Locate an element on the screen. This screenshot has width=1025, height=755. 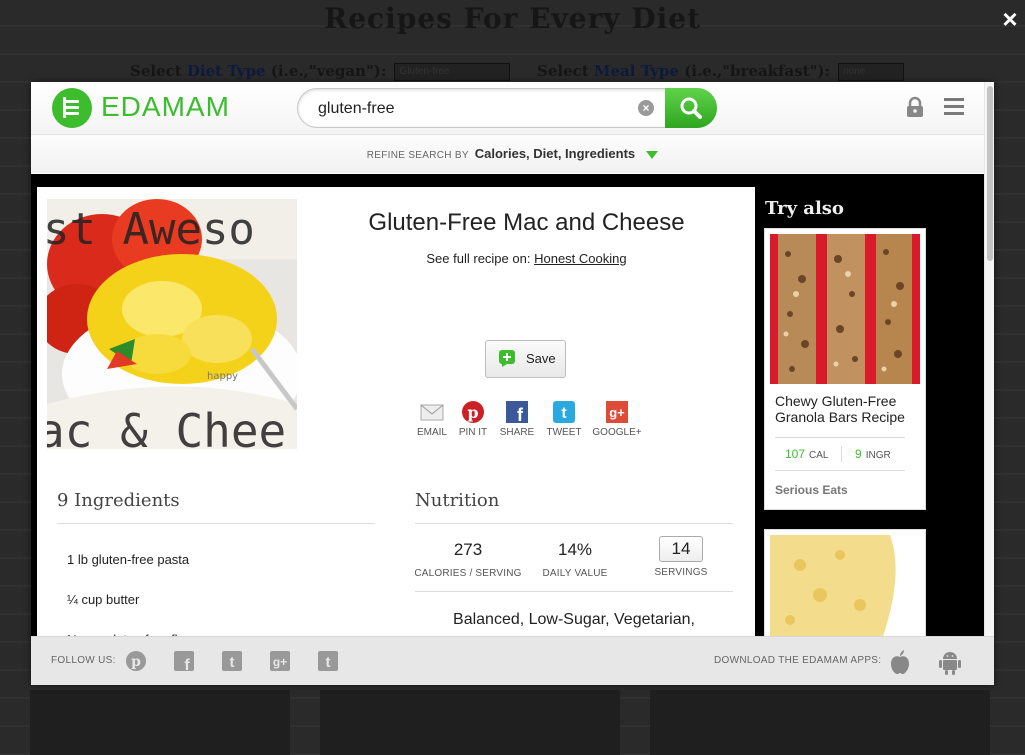
diet-select-label-highlight: Diet Type is located at coordinates (226, 71).